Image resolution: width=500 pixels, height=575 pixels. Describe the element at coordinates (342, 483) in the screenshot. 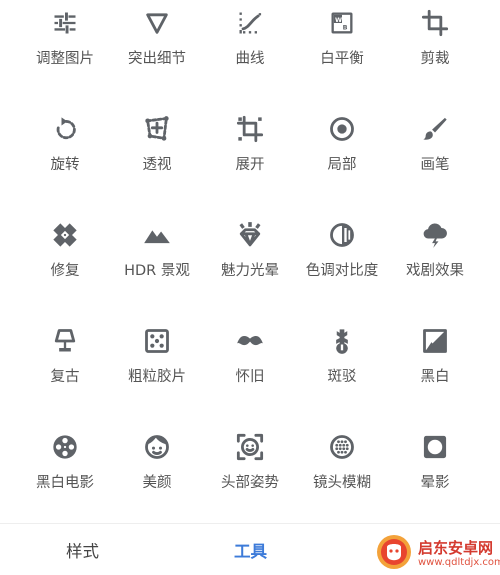

I see `tool-label: 镜头模糊` at that location.